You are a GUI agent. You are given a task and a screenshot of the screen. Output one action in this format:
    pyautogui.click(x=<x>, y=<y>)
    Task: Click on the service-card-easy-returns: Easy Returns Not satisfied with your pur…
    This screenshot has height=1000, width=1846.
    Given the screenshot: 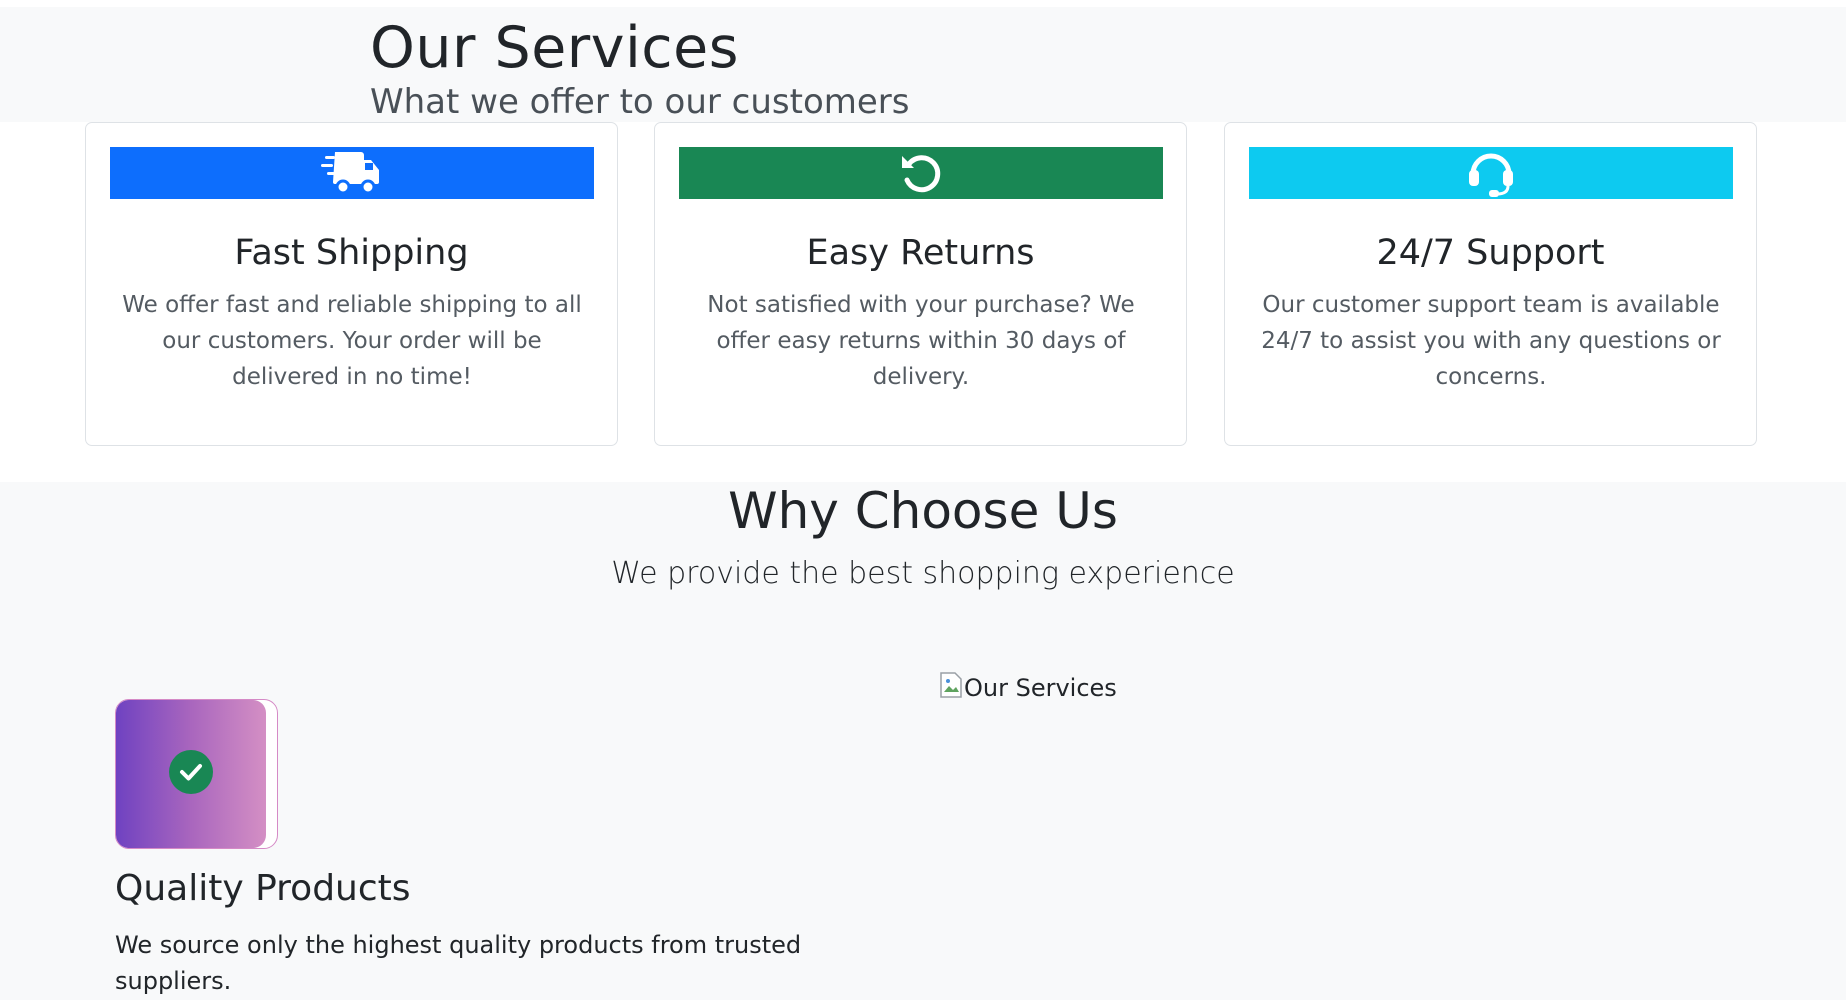 What is the action you would take?
    pyautogui.click(x=920, y=284)
    